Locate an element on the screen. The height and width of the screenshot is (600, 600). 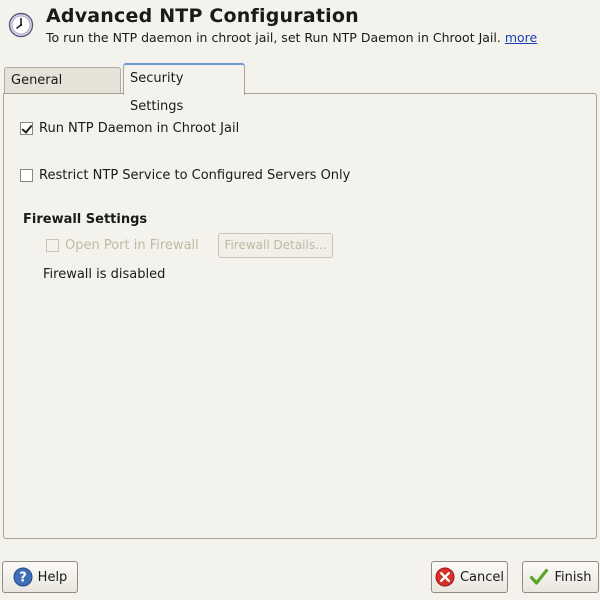
clock-icon is located at coordinates (21, 25).